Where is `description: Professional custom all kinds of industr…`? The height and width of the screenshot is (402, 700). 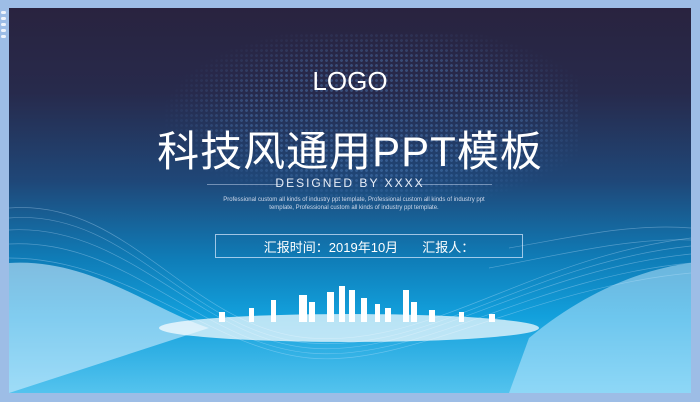 description: Professional custom all kinds of industr… is located at coordinates (354, 204).